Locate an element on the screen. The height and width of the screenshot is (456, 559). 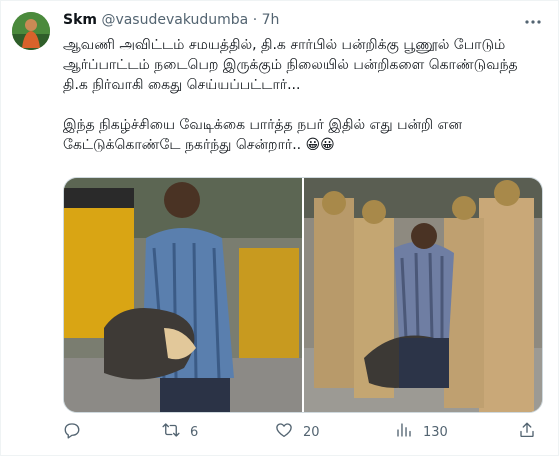
reply-icon is located at coordinates (72, 432).